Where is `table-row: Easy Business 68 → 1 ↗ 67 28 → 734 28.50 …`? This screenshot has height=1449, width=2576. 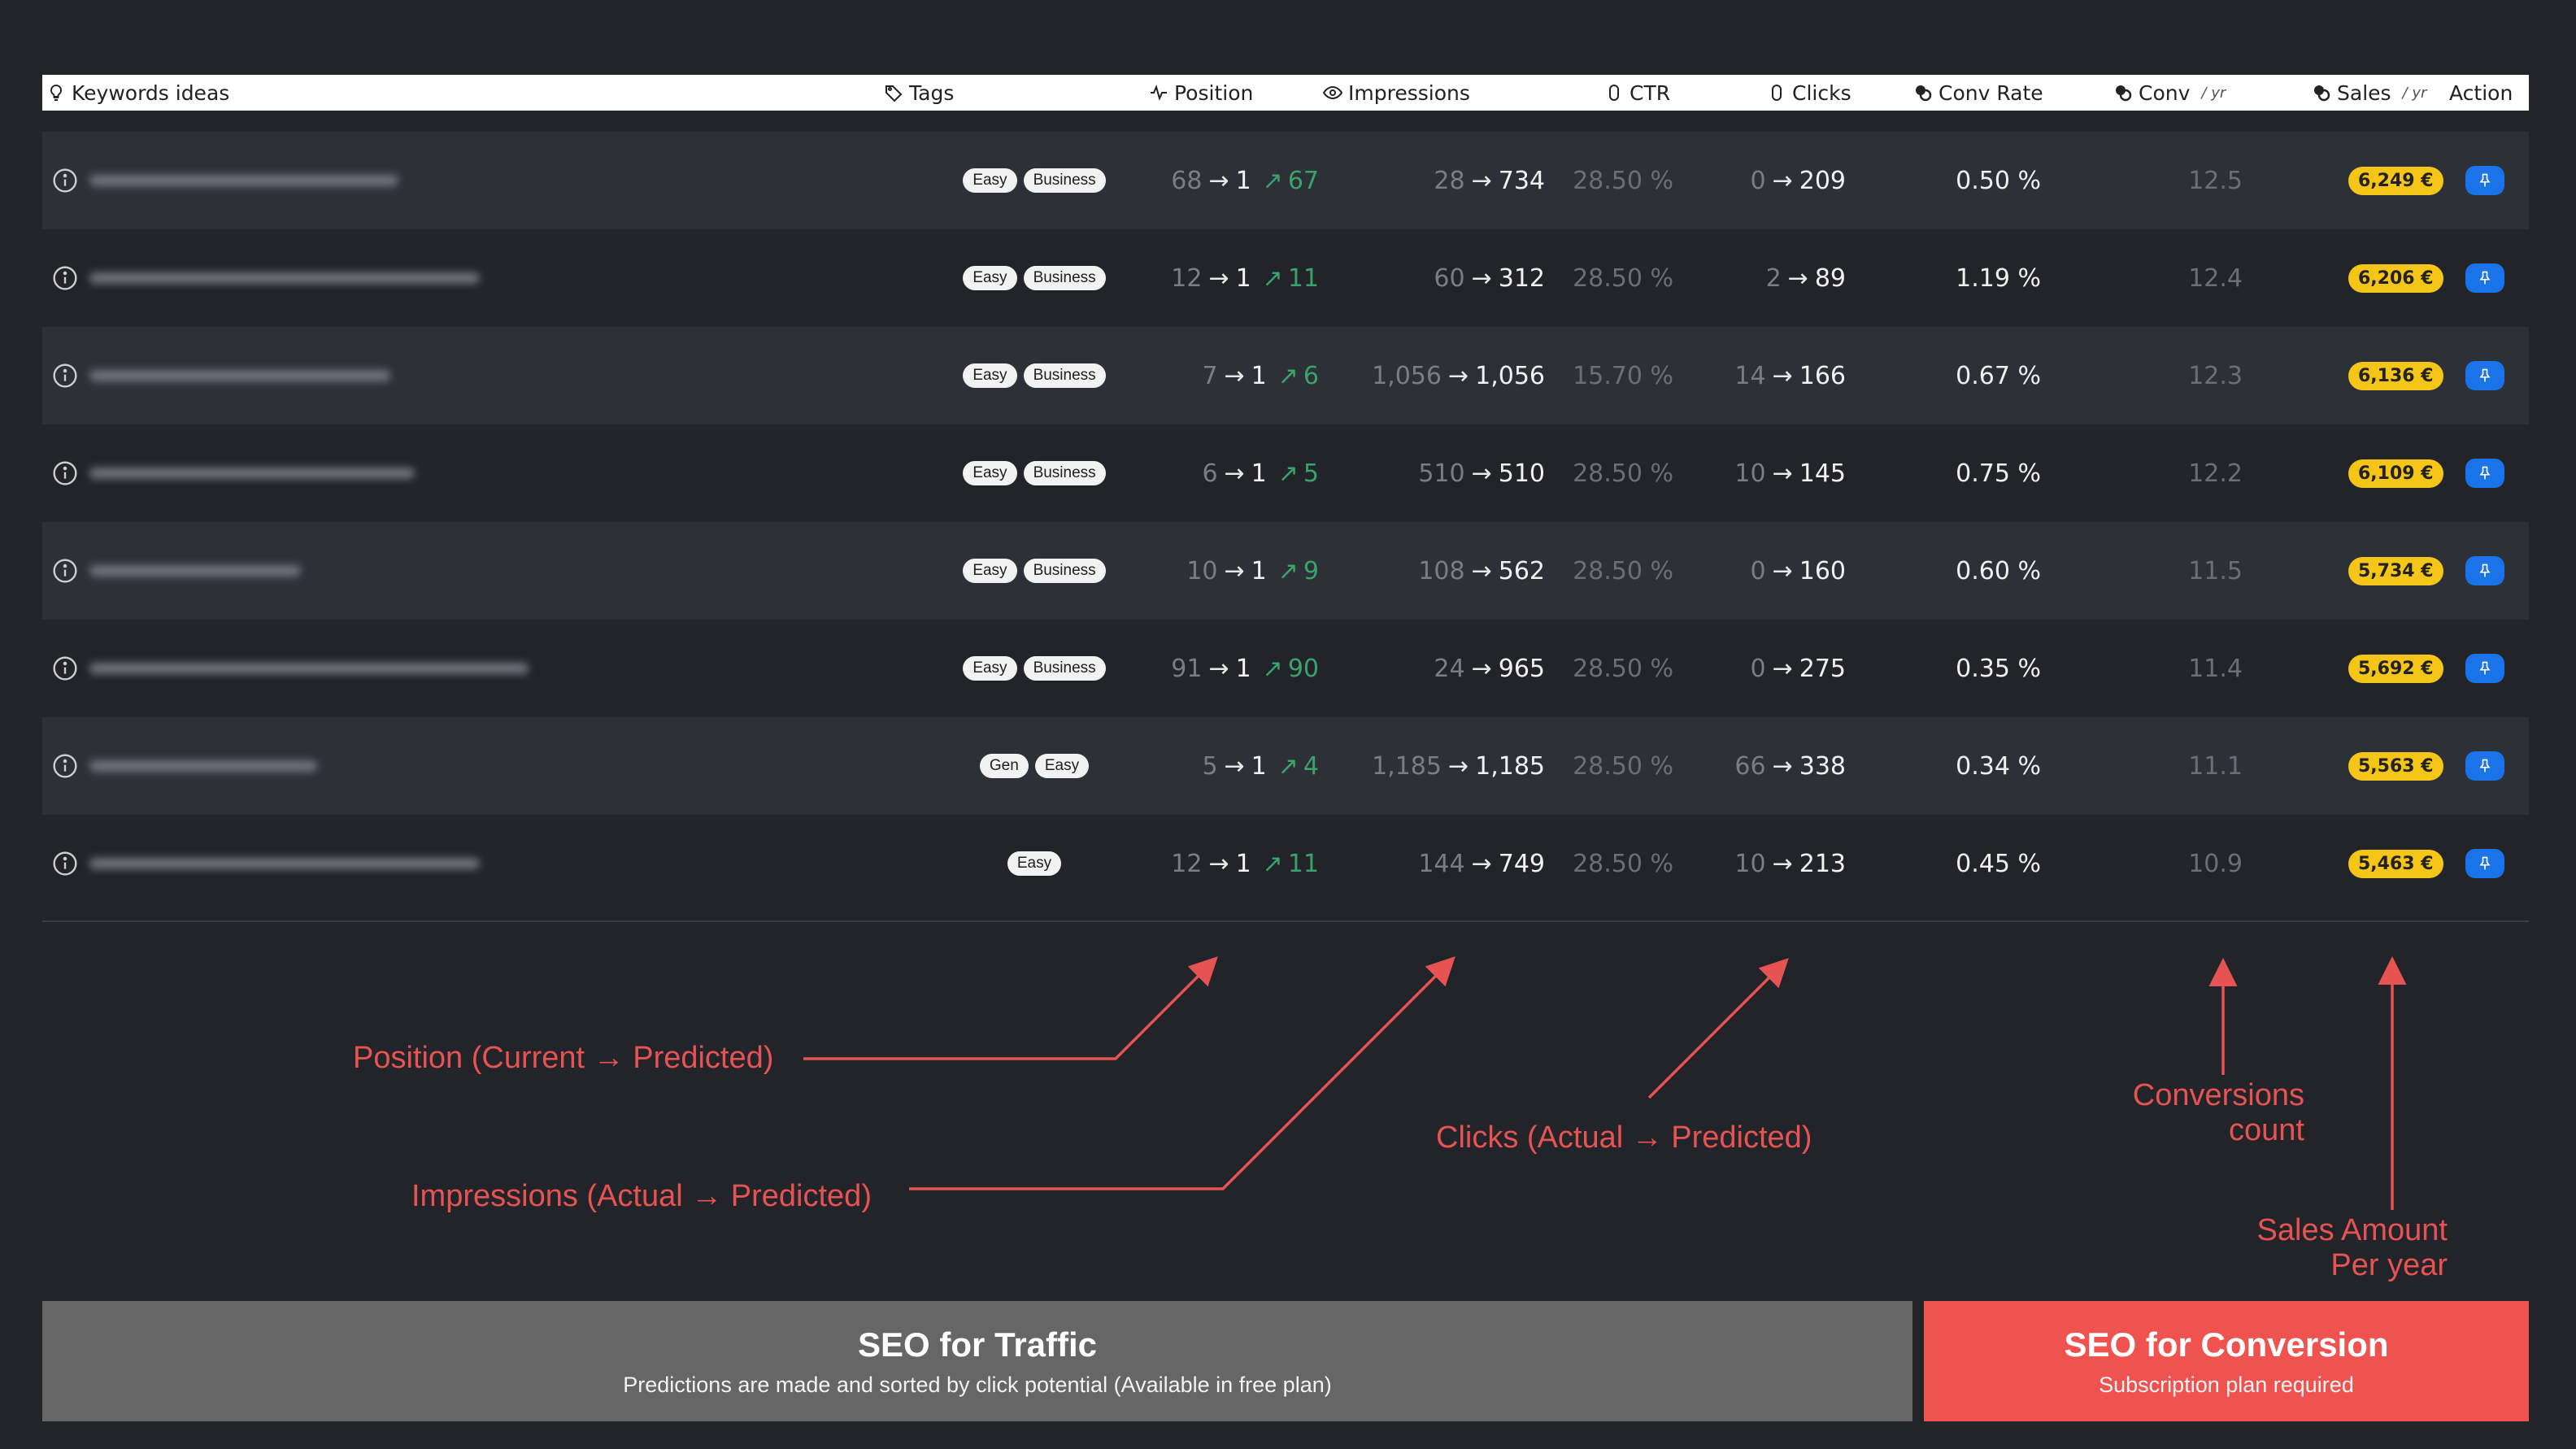
table-row: Easy Business 68 → 1 ↗ 67 28 → 734 28.50 … is located at coordinates (1285, 180).